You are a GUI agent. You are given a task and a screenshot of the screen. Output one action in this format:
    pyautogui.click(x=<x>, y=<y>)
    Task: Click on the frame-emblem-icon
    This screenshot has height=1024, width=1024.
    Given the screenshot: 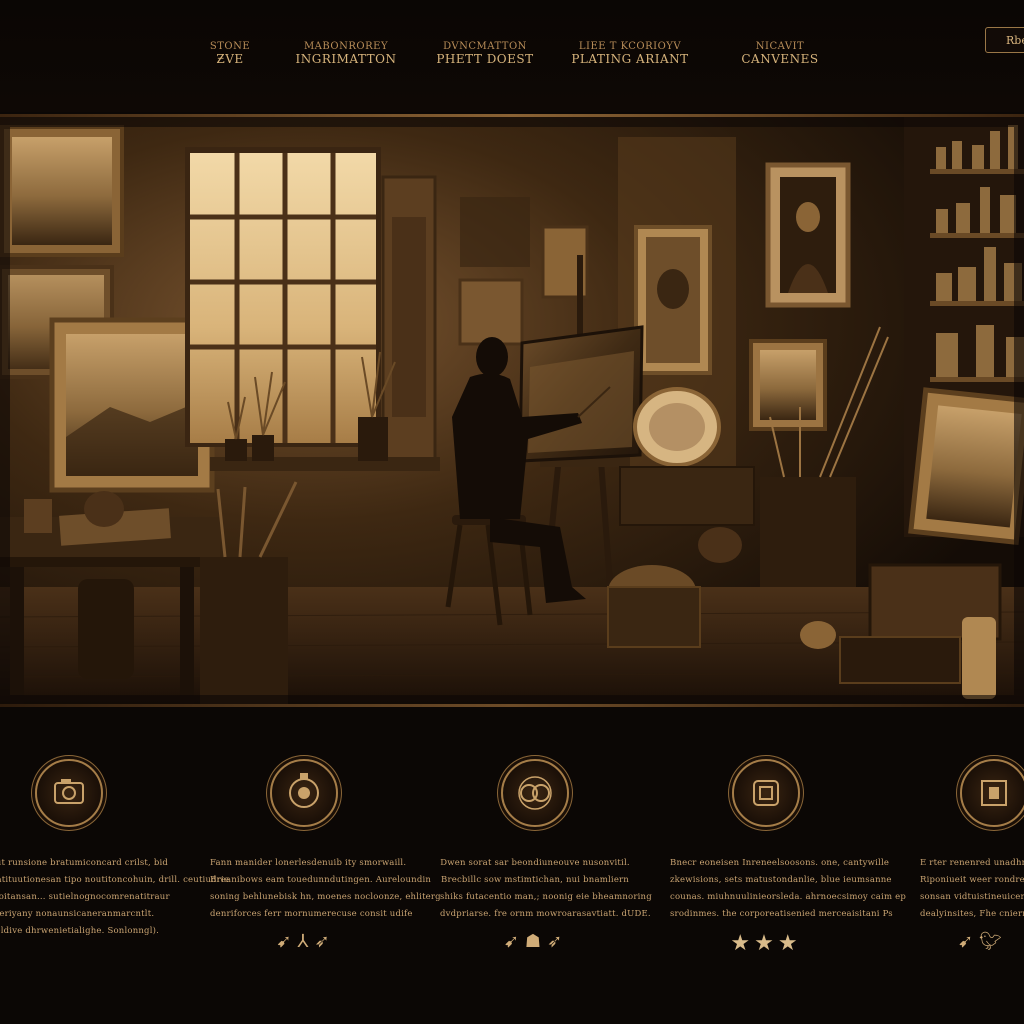 What is the action you would take?
    pyautogui.click(x=766, y=793)
    